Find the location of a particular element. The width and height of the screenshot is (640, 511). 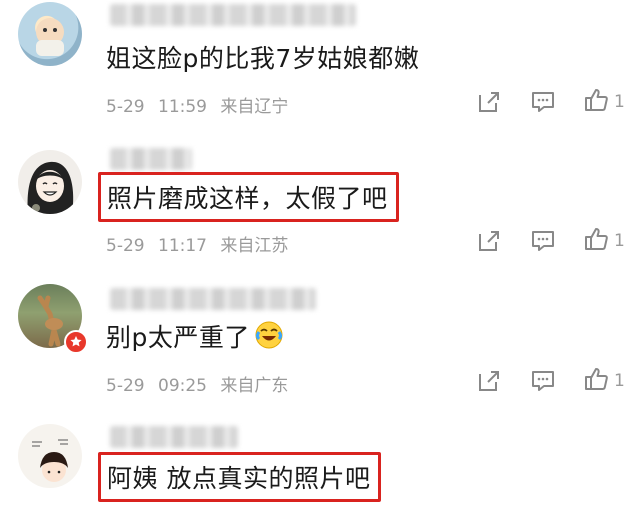

verified-badge-icon is located at coordinates (76, 342).